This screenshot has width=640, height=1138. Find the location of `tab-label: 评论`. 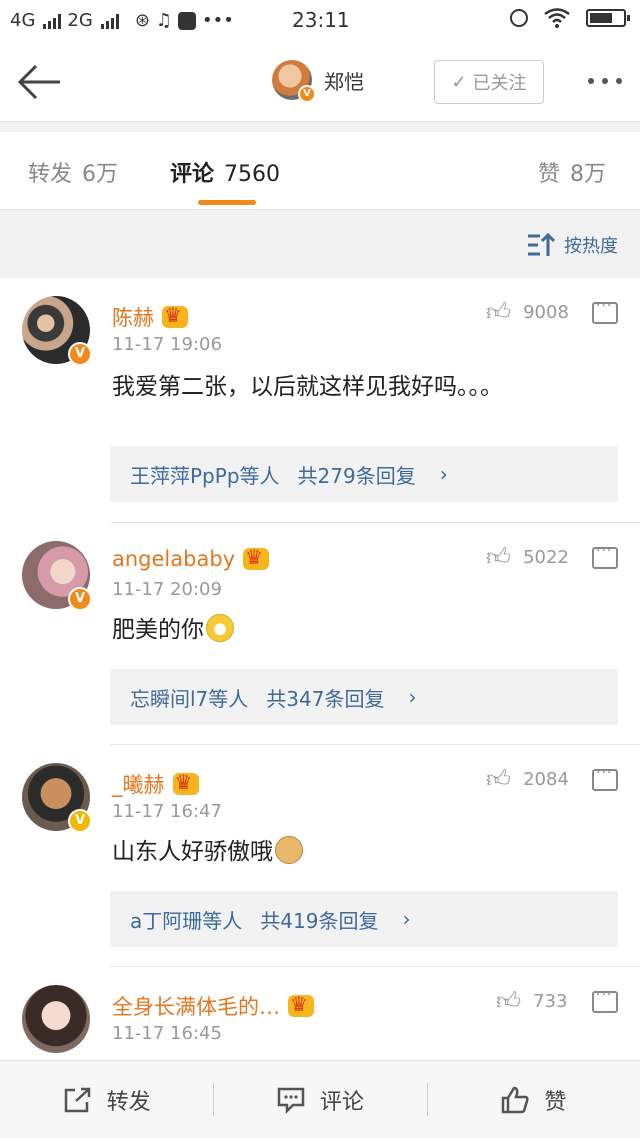

tab-label: 评论 is located at coordinates (192, 174).